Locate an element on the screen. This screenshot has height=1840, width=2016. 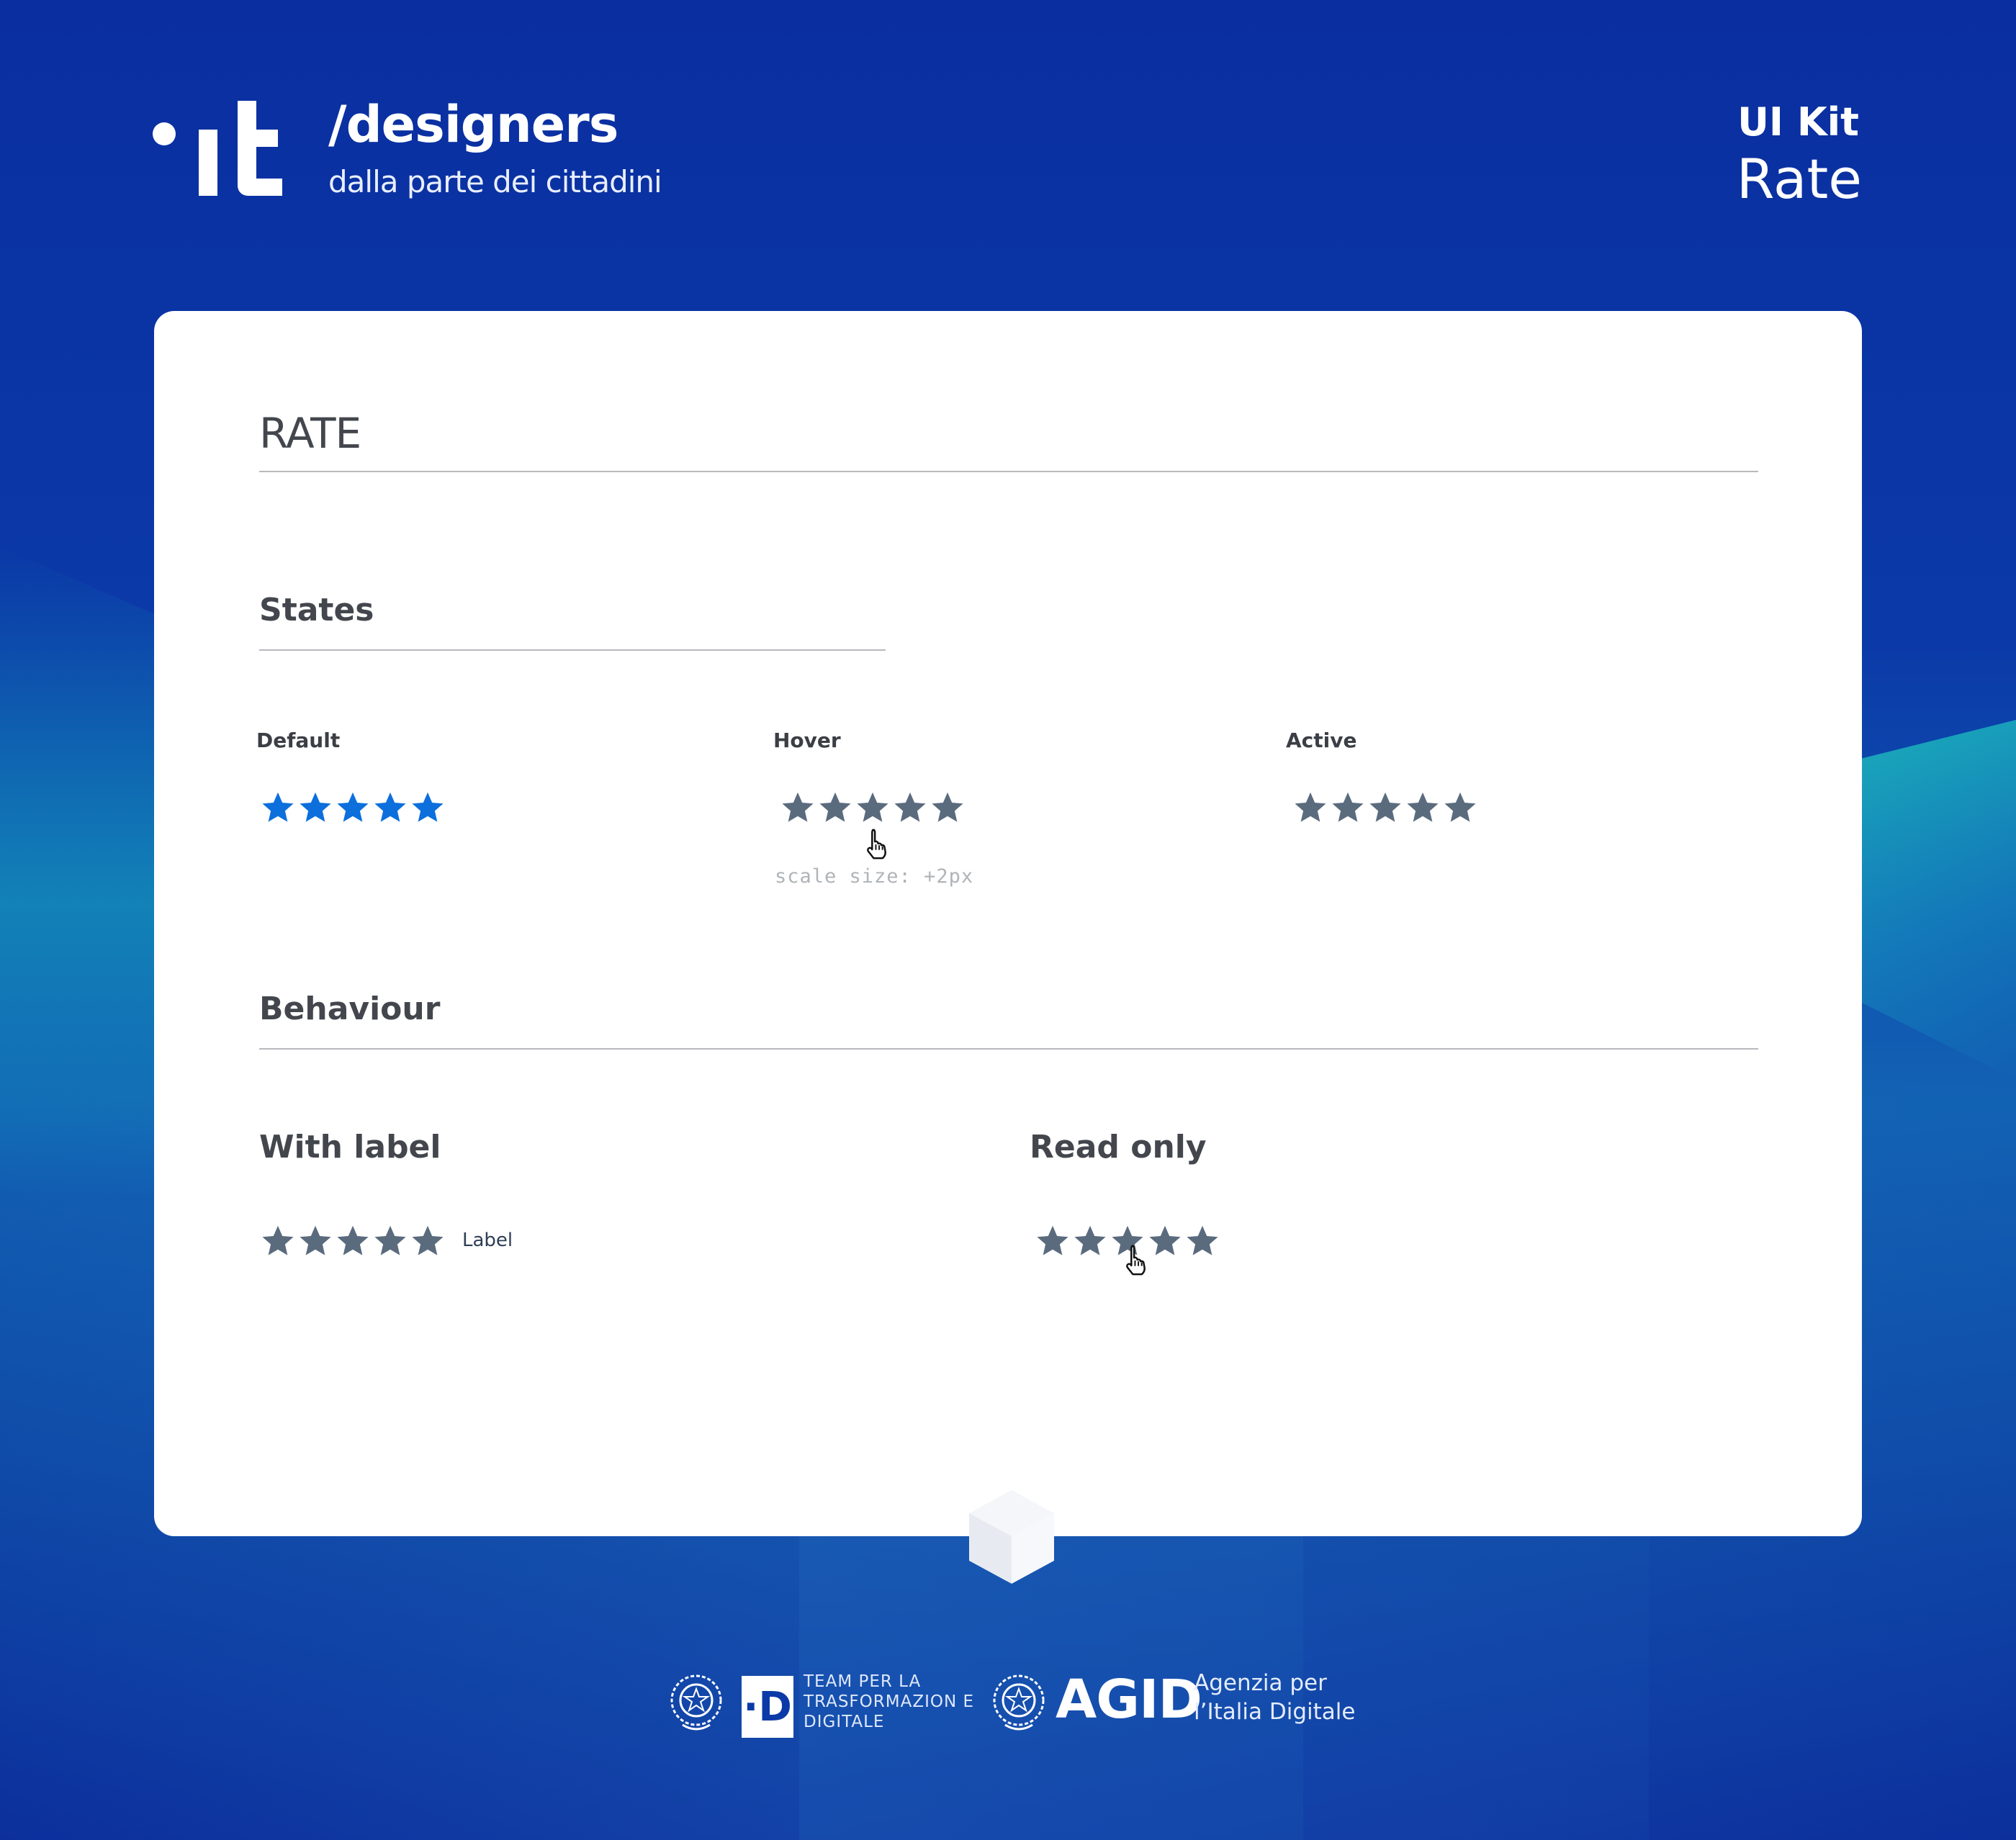
it-logo is located at coordinates (217, 149).